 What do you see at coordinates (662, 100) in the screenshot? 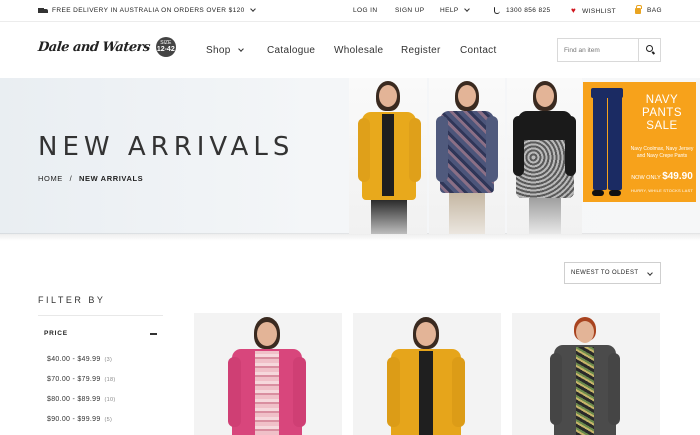
I see `promo-title-line: NAVY` at bounding box center [662, 100].